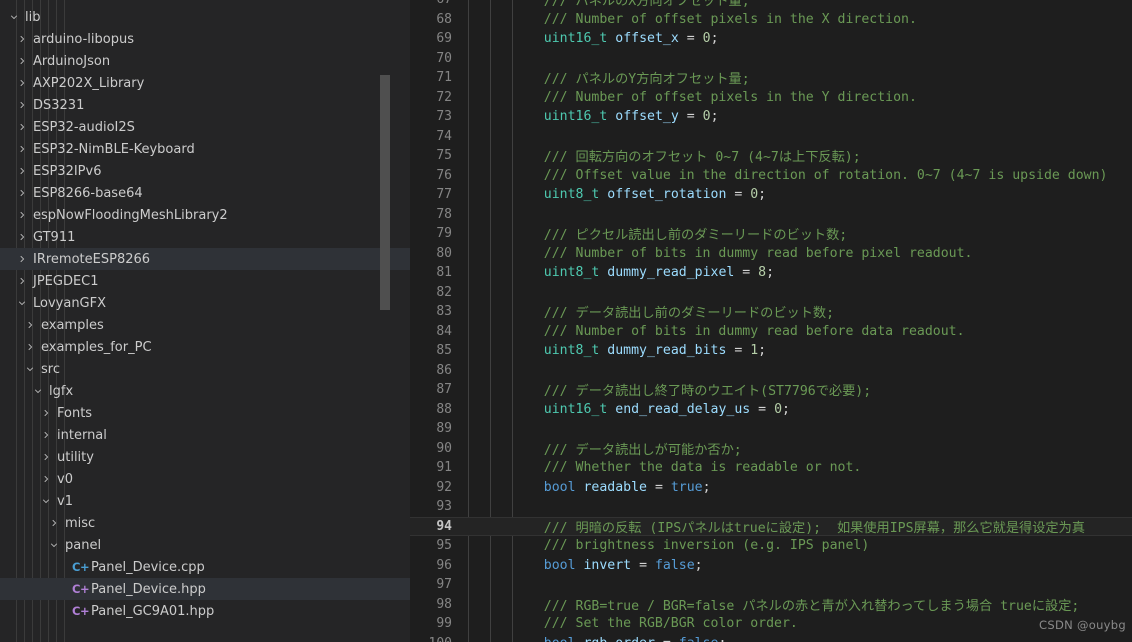 This screenshot has height=642, width=1132. What do you see at coordinates (205, 17) in the screenshot?
I see `tree-item-lib: lib` at bounding box center [205, 17].